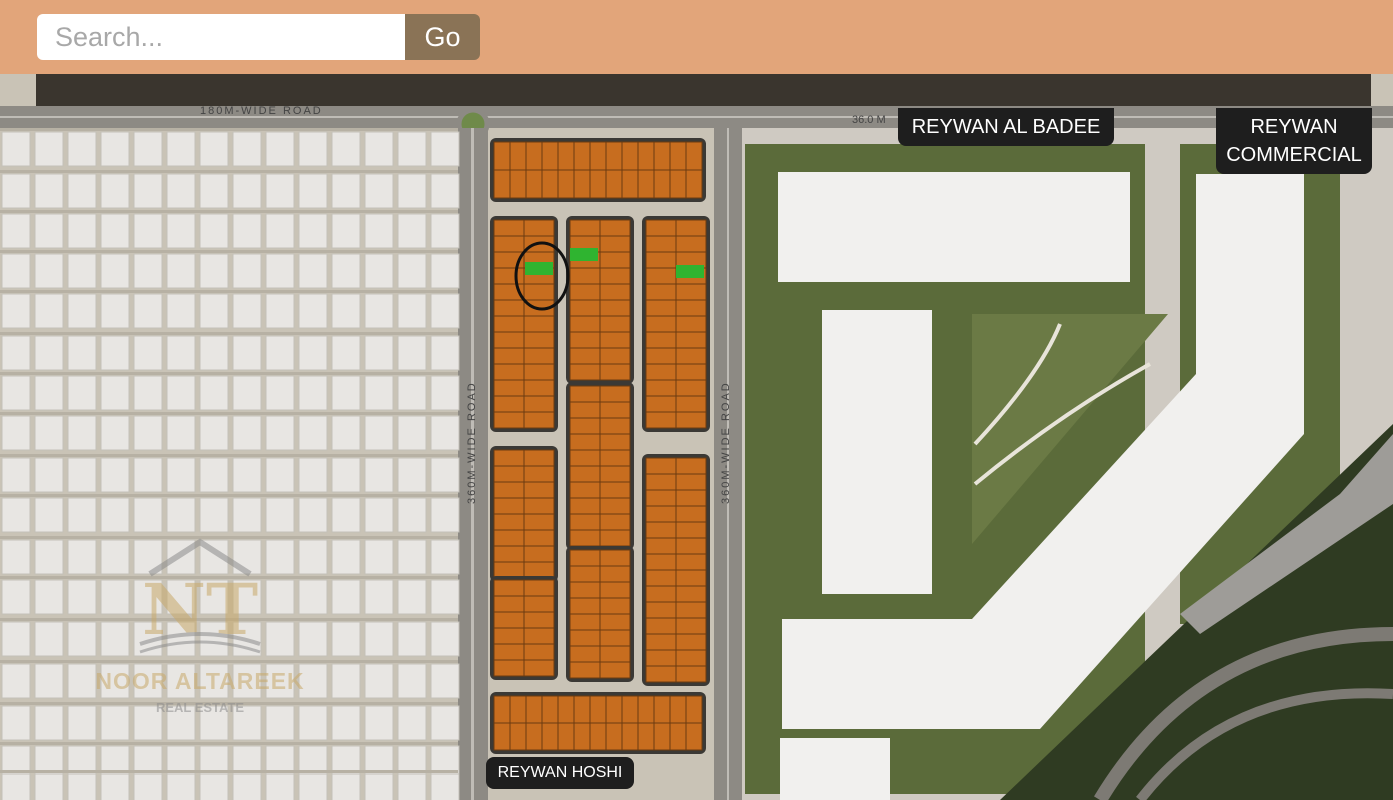  What do you see at coordinates (560, 773) in the screenshot?
I see `label-reywan-hoshi: REYWAN HOSHI` at bounding box center [560, 773].